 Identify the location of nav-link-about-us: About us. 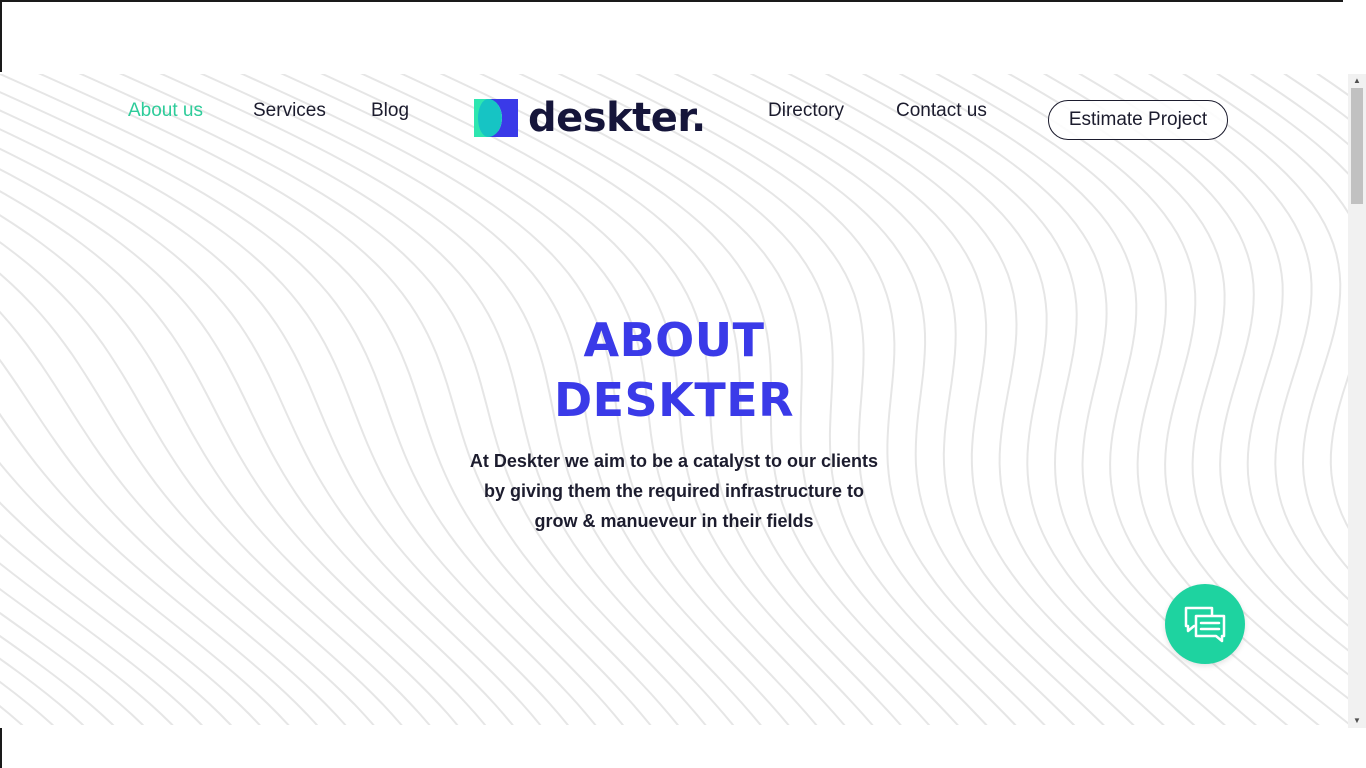
(165, 111).